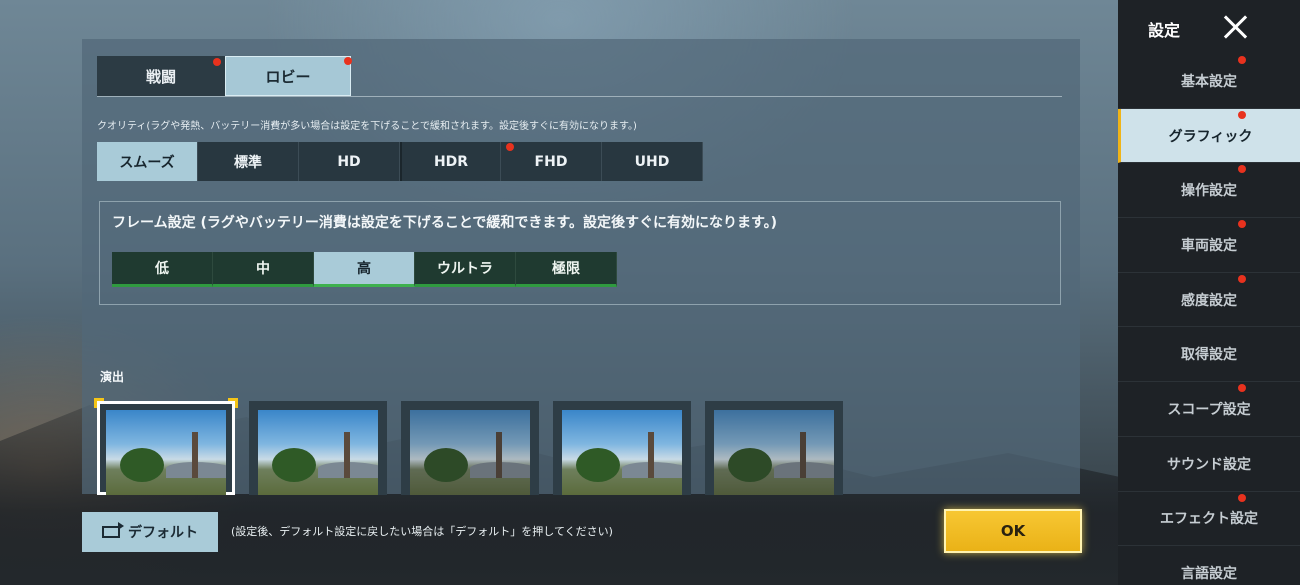 This screenshot has width=1300, height=585. I want to click on sidebar-item-label: 基本設定, so click(1209, 81).